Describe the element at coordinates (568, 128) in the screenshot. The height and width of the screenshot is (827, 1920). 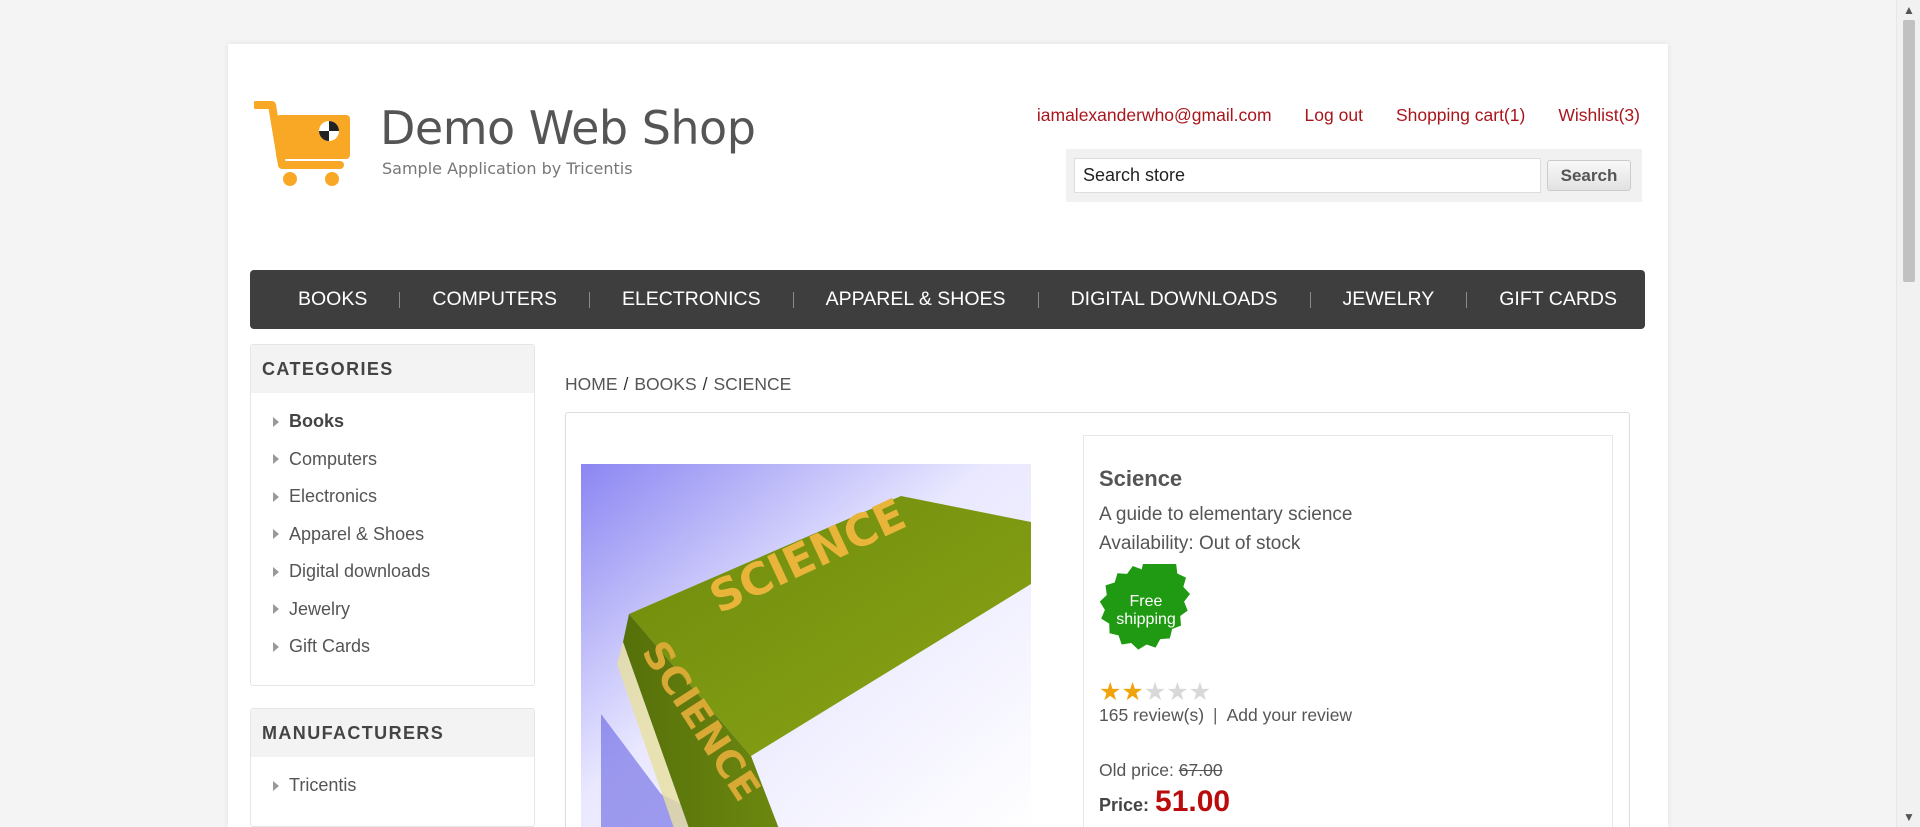
I see `logo-title: Demo Web Shop` at that location.